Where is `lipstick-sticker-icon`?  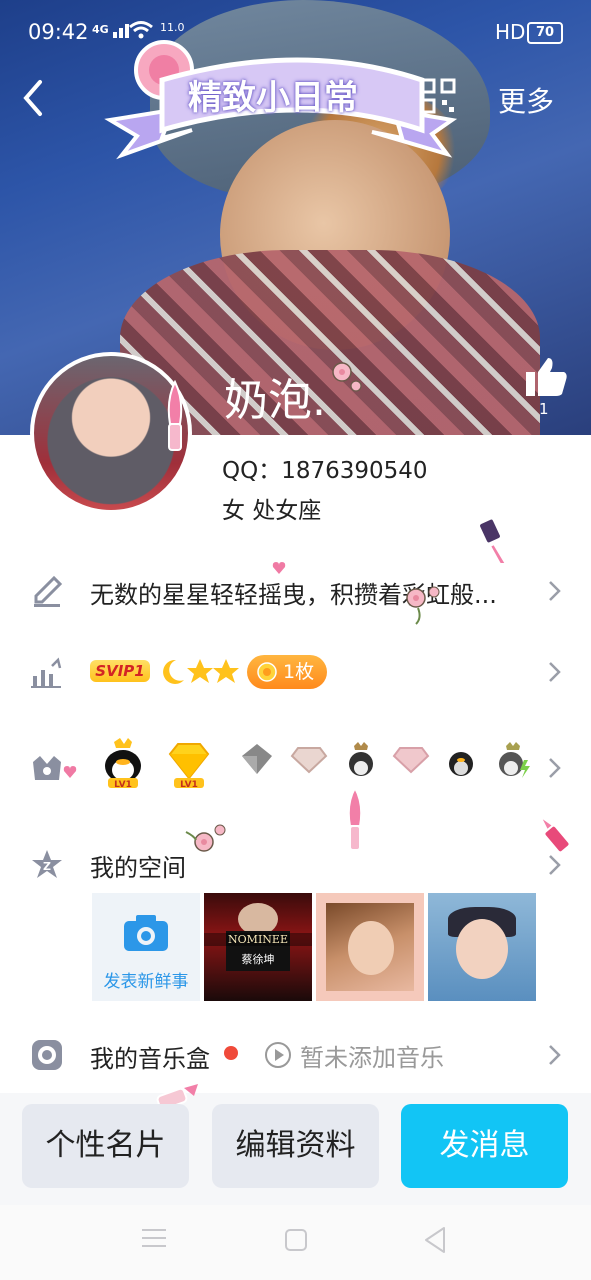
lipstick-sticker-icon is located at coordinates (175, 417).